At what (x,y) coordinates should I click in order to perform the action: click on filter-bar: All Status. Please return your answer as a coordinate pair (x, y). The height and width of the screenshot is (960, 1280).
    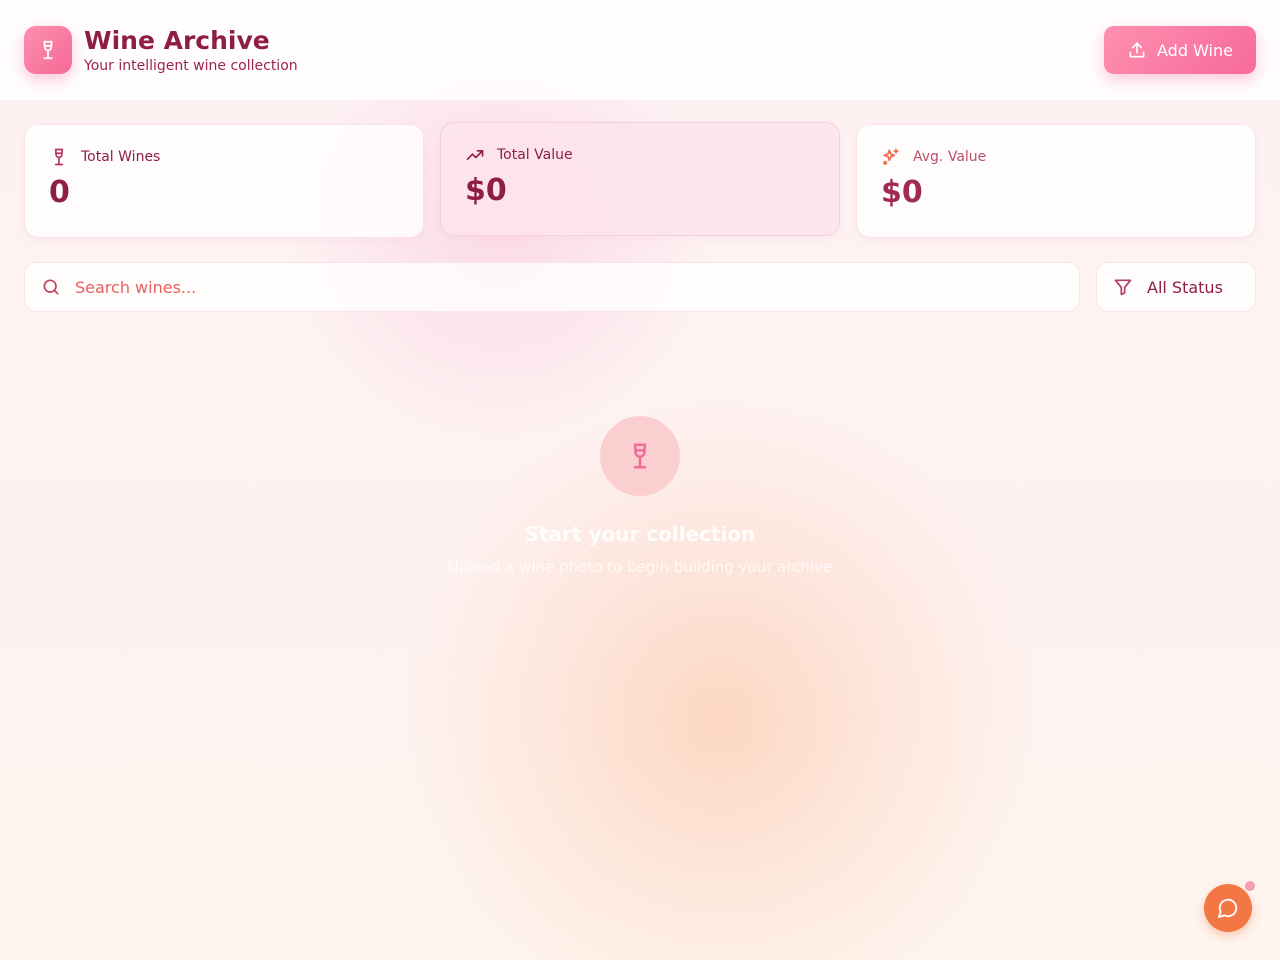
    Looking at the image, I should click on (640, 275).